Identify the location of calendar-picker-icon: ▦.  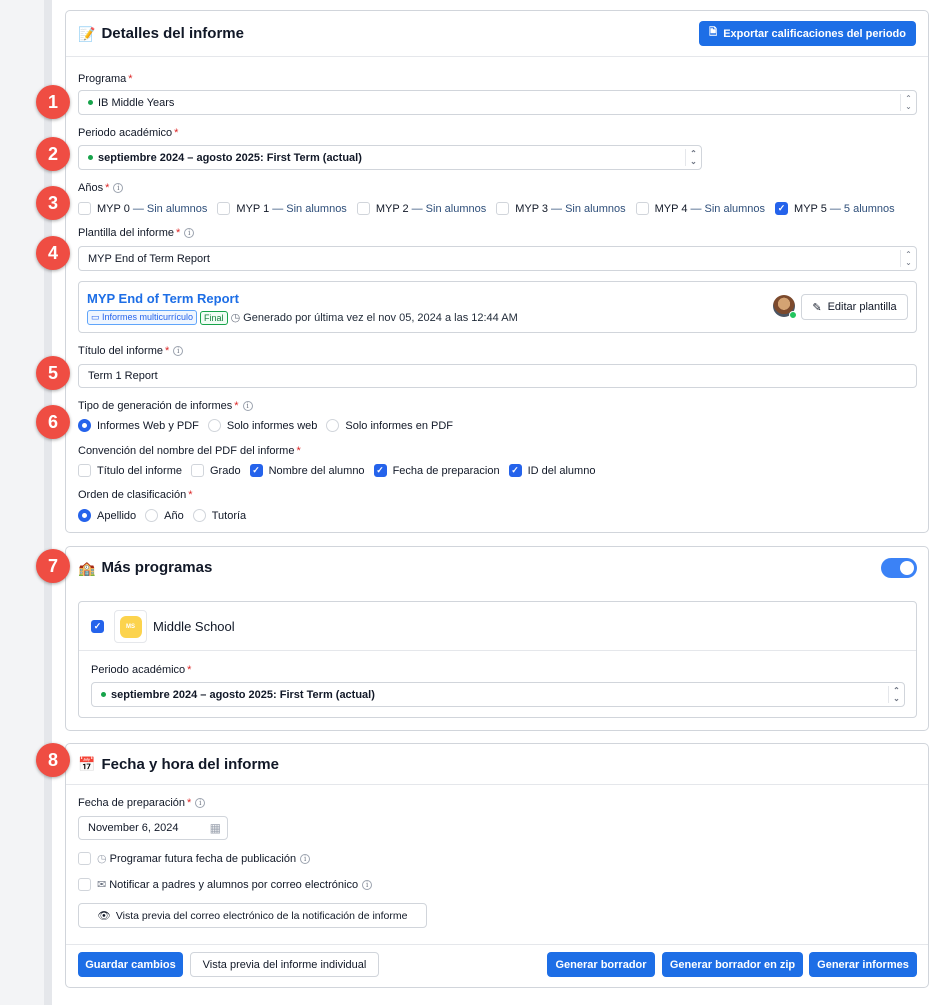
(215, 828).